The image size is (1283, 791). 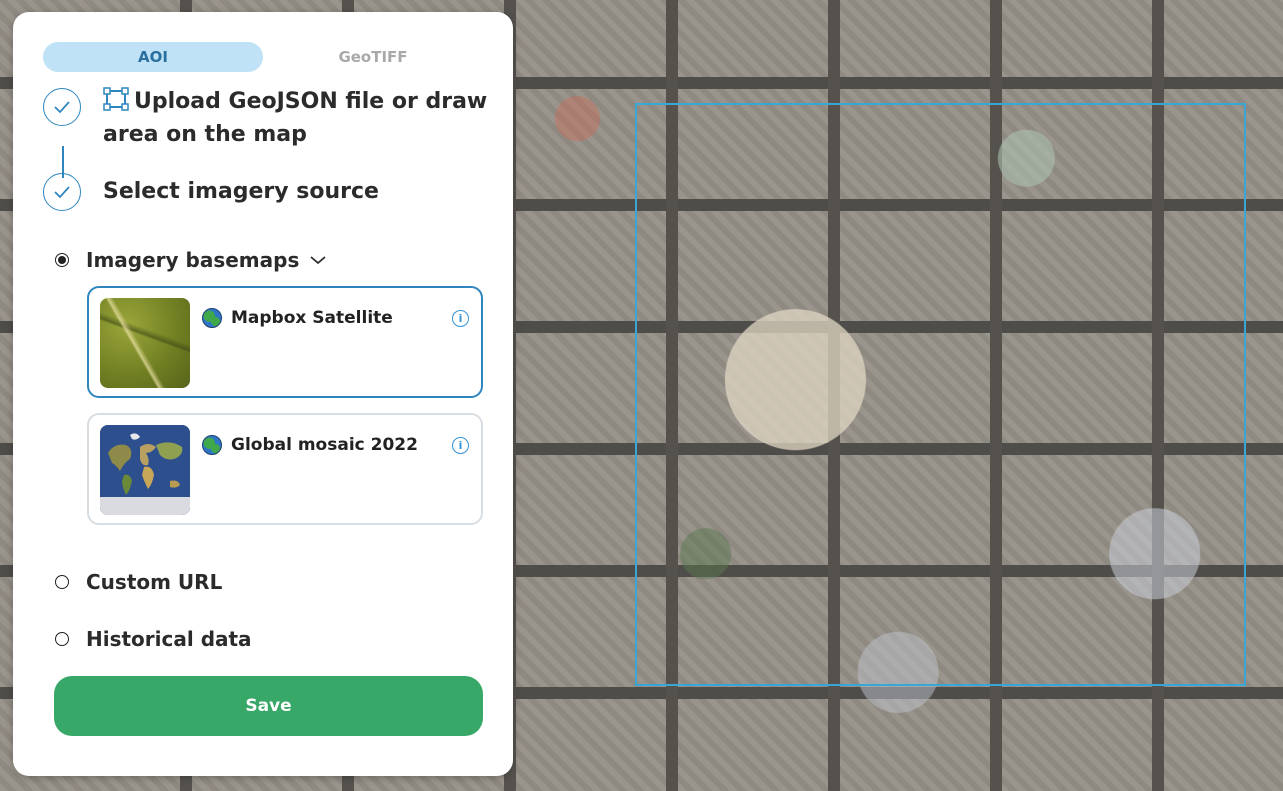 I want to click on polygon-draw-icon, so click(x=116, y=103).